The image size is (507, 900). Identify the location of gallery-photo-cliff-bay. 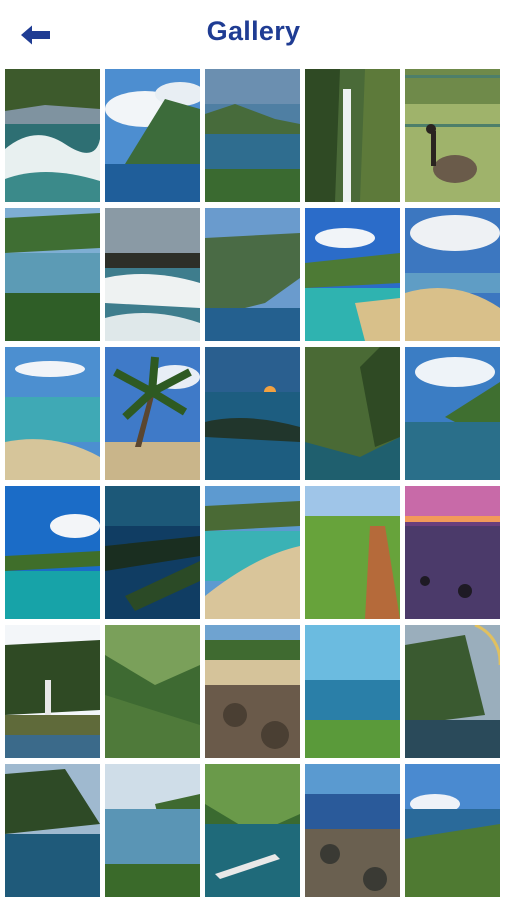
(152, 830).